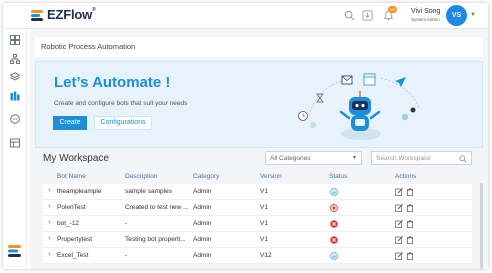  What do you see at coordinates (71, 207) in the screenshot?
I see `bot-name: PolenTest` at bounding box center [71, 207].